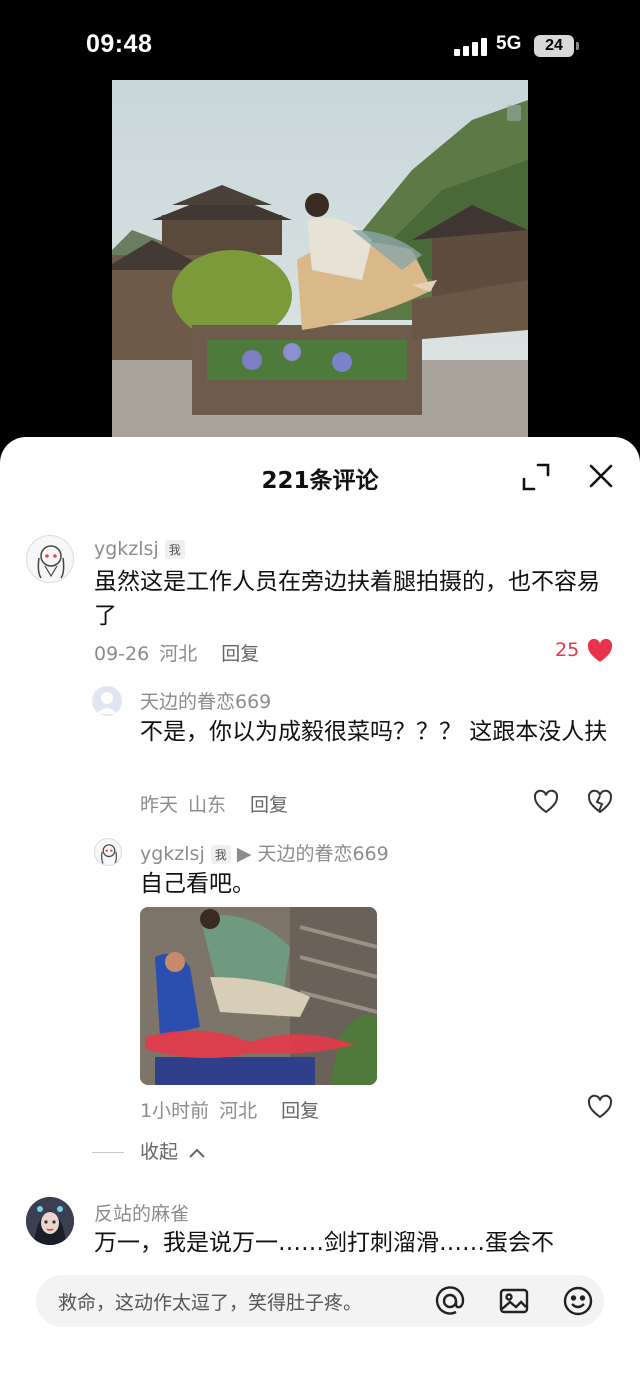 The height and width of the screenshot is (1391, 640). What do you see at coordinates (122, 654) in the screenshot?
I see `comment-date: 09-26` at bounding box center [122, 654].